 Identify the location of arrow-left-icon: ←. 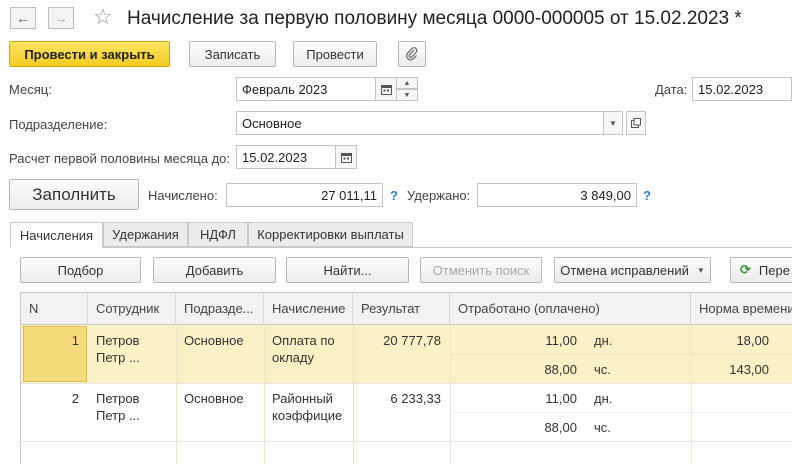
(23, 18).